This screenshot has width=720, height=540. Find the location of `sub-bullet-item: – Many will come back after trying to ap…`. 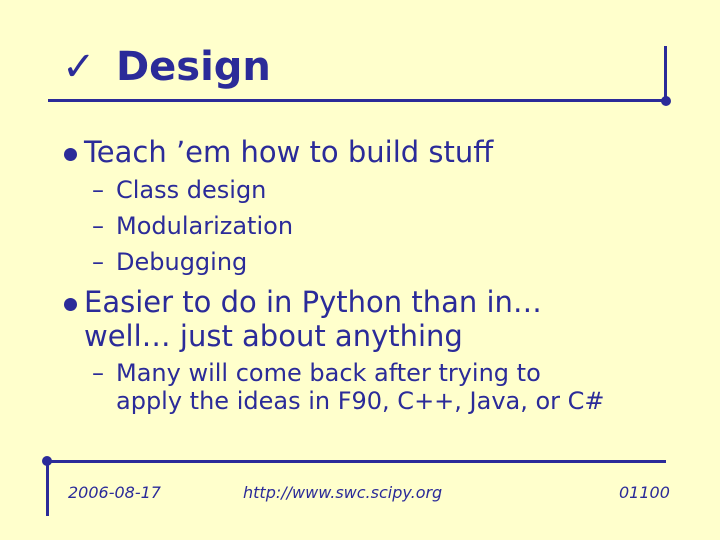

sub-bullet-item: – Many will come back after trying to ap… is located at coordinates (382, 387).